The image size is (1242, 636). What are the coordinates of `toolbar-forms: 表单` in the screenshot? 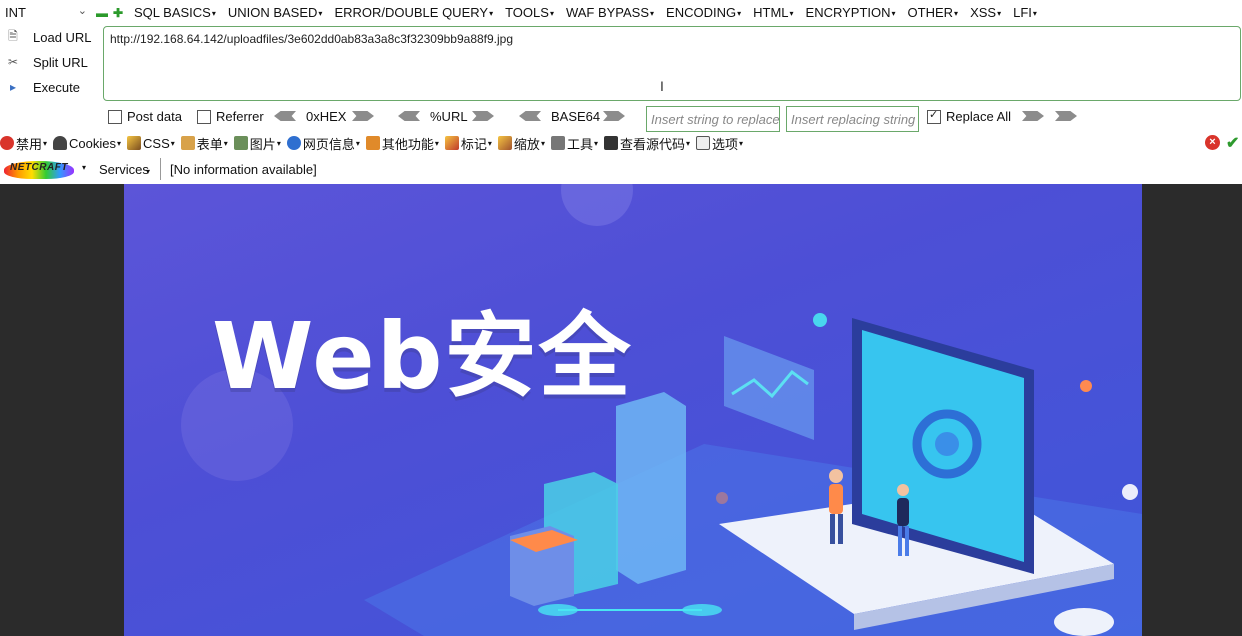 It's located at (204, 143).